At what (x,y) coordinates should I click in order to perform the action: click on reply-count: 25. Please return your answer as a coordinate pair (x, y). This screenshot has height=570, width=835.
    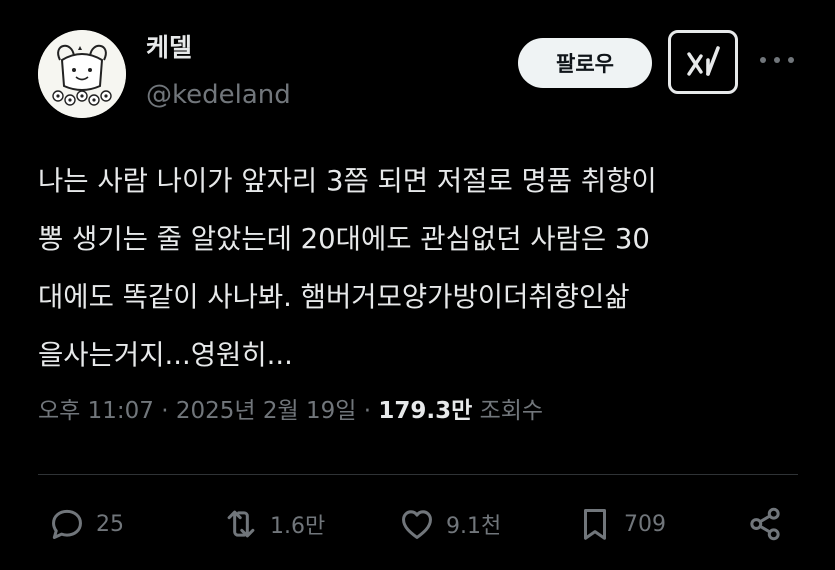
    Looking at the image, I should click on (110, 524).